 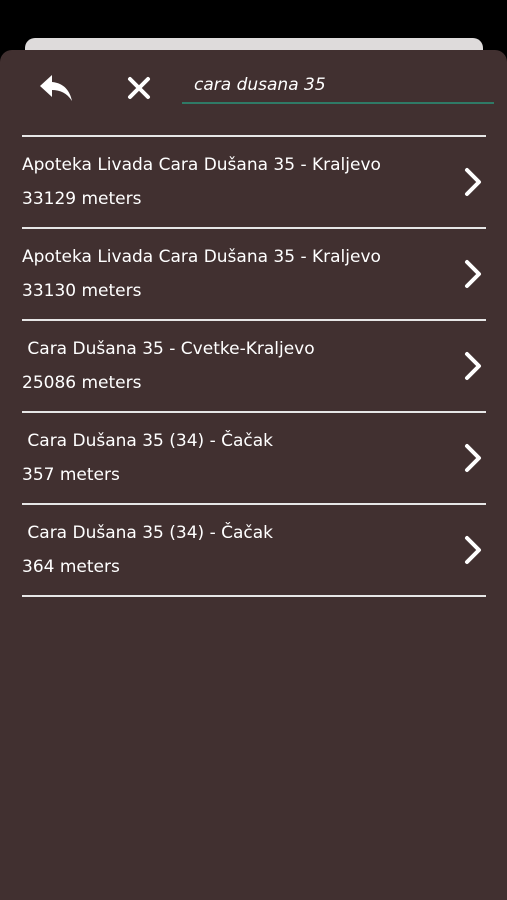 What do you see at coordinates (82, 291) in the screenshot?
I see `result-distance: 33130 meters` at bounding box center [82, 291].